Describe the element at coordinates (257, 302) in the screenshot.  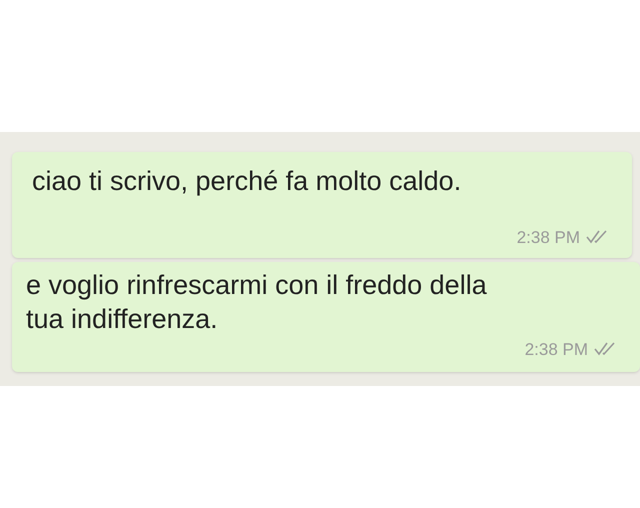
I see `message-text: e voglio rinfrescarmi con il freddo della tua indifferenza.` at that location.